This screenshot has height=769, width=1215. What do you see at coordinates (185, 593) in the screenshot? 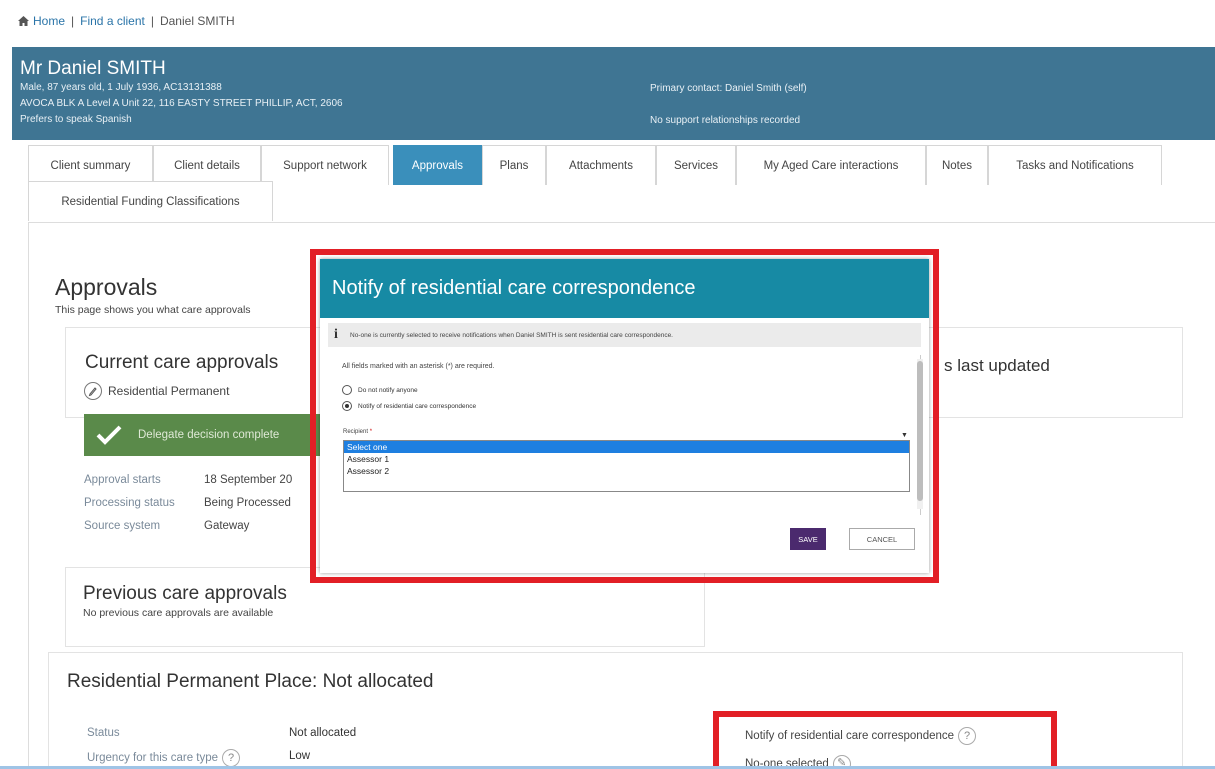
I see `previous-approvals-title: Previous care approvals` at bounding box center [185, 593].